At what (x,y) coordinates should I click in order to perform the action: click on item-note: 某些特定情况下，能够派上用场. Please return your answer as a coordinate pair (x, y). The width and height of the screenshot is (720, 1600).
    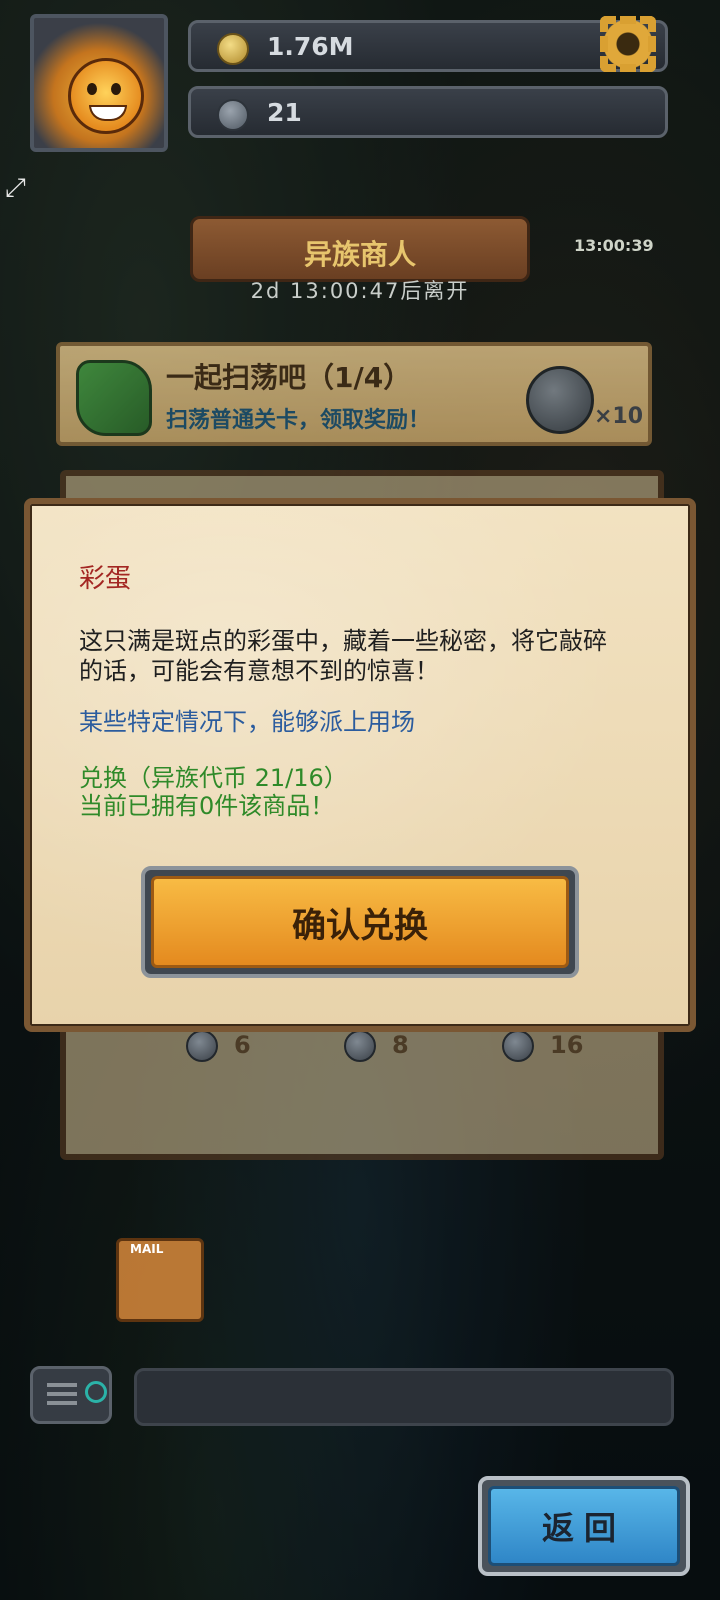
    Looking at the image, I should click on (247, 722).